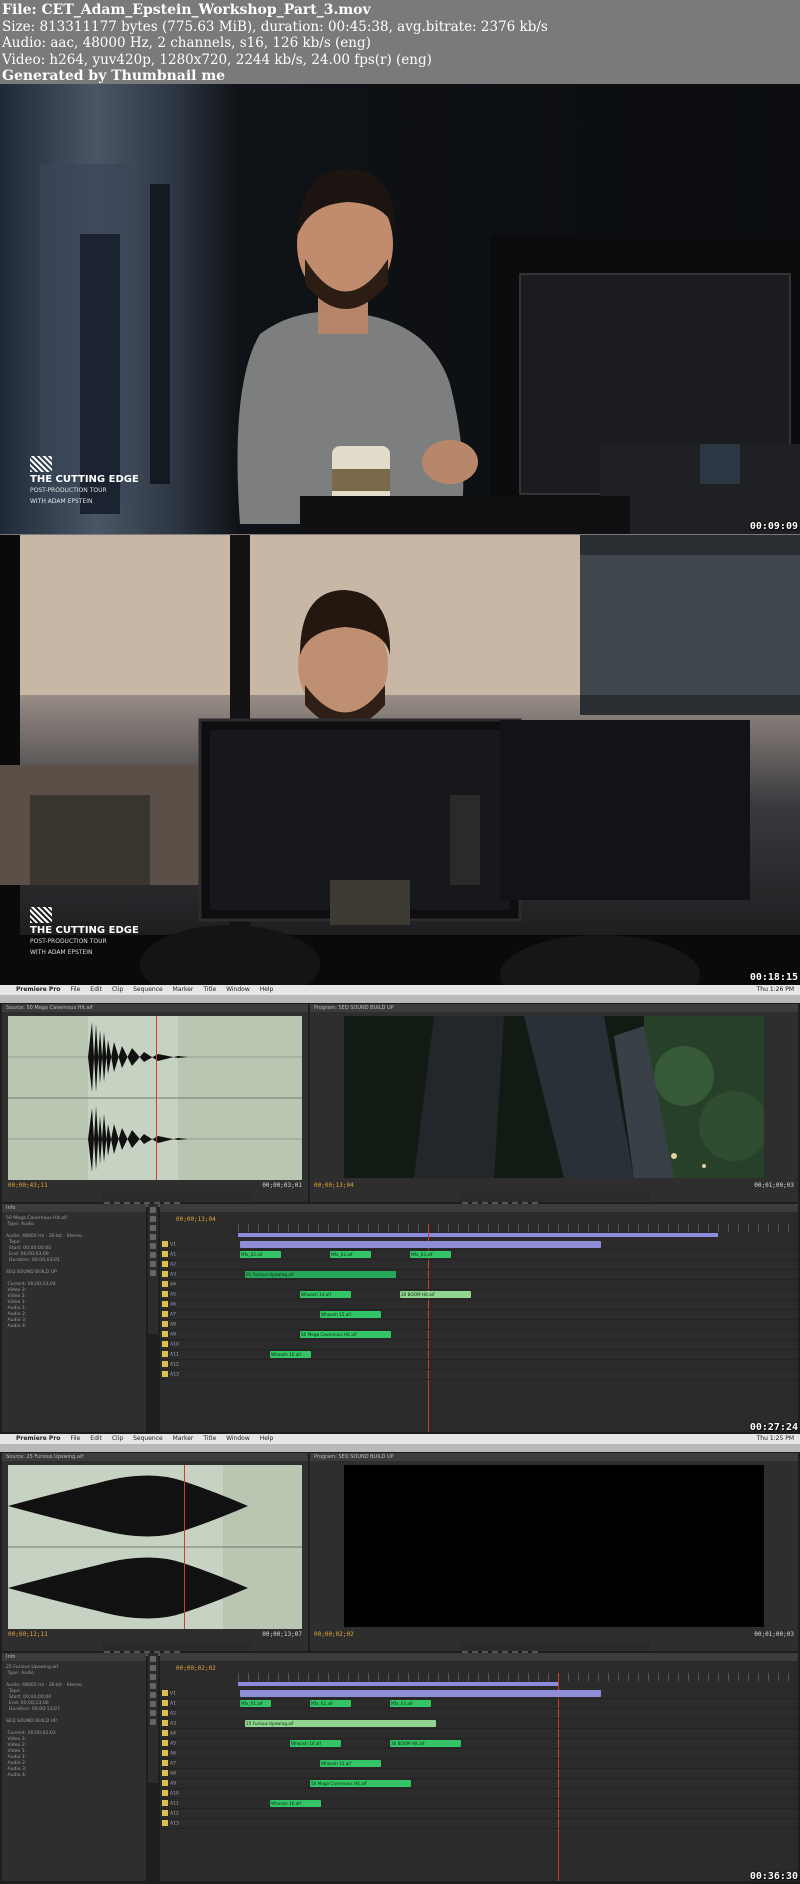 The image size is (800, 1884). I want to click on track-header: A7, so click(187, 1314).